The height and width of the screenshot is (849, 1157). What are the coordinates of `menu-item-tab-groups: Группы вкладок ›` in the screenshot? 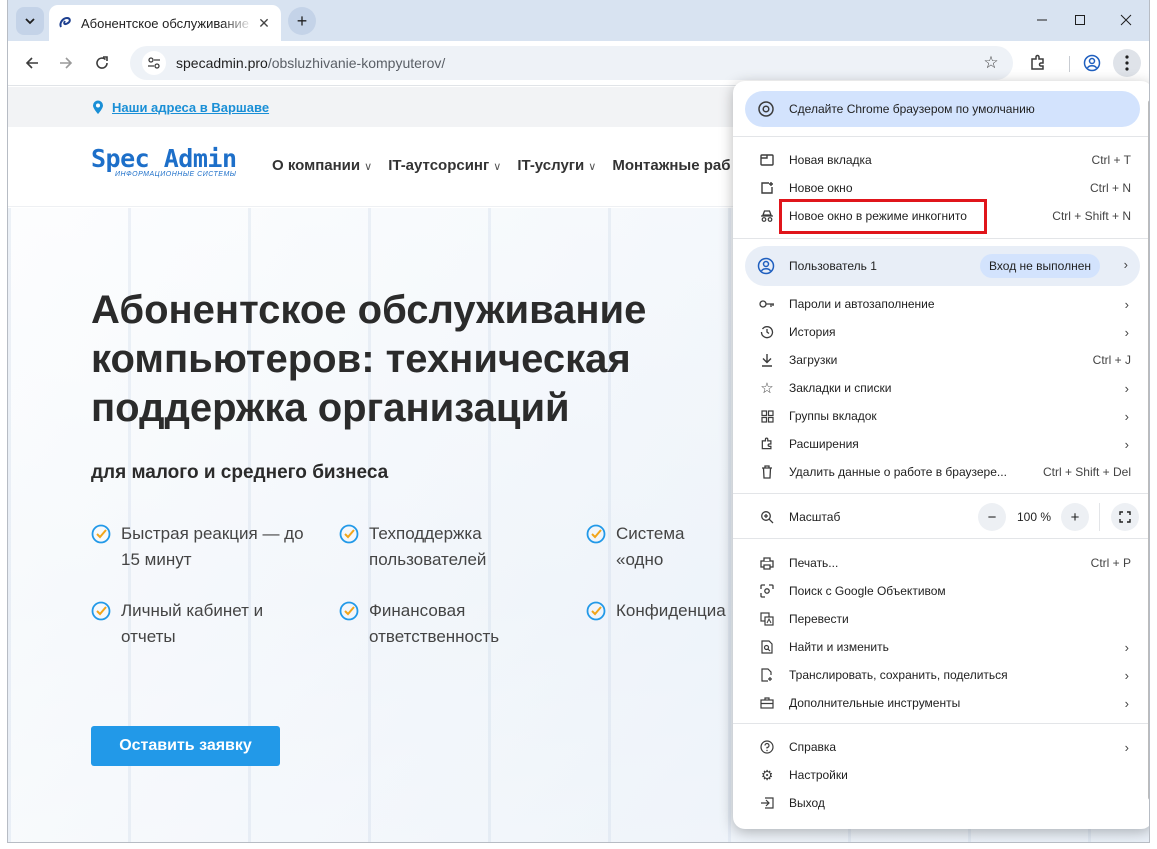 It's located at (941, 416).